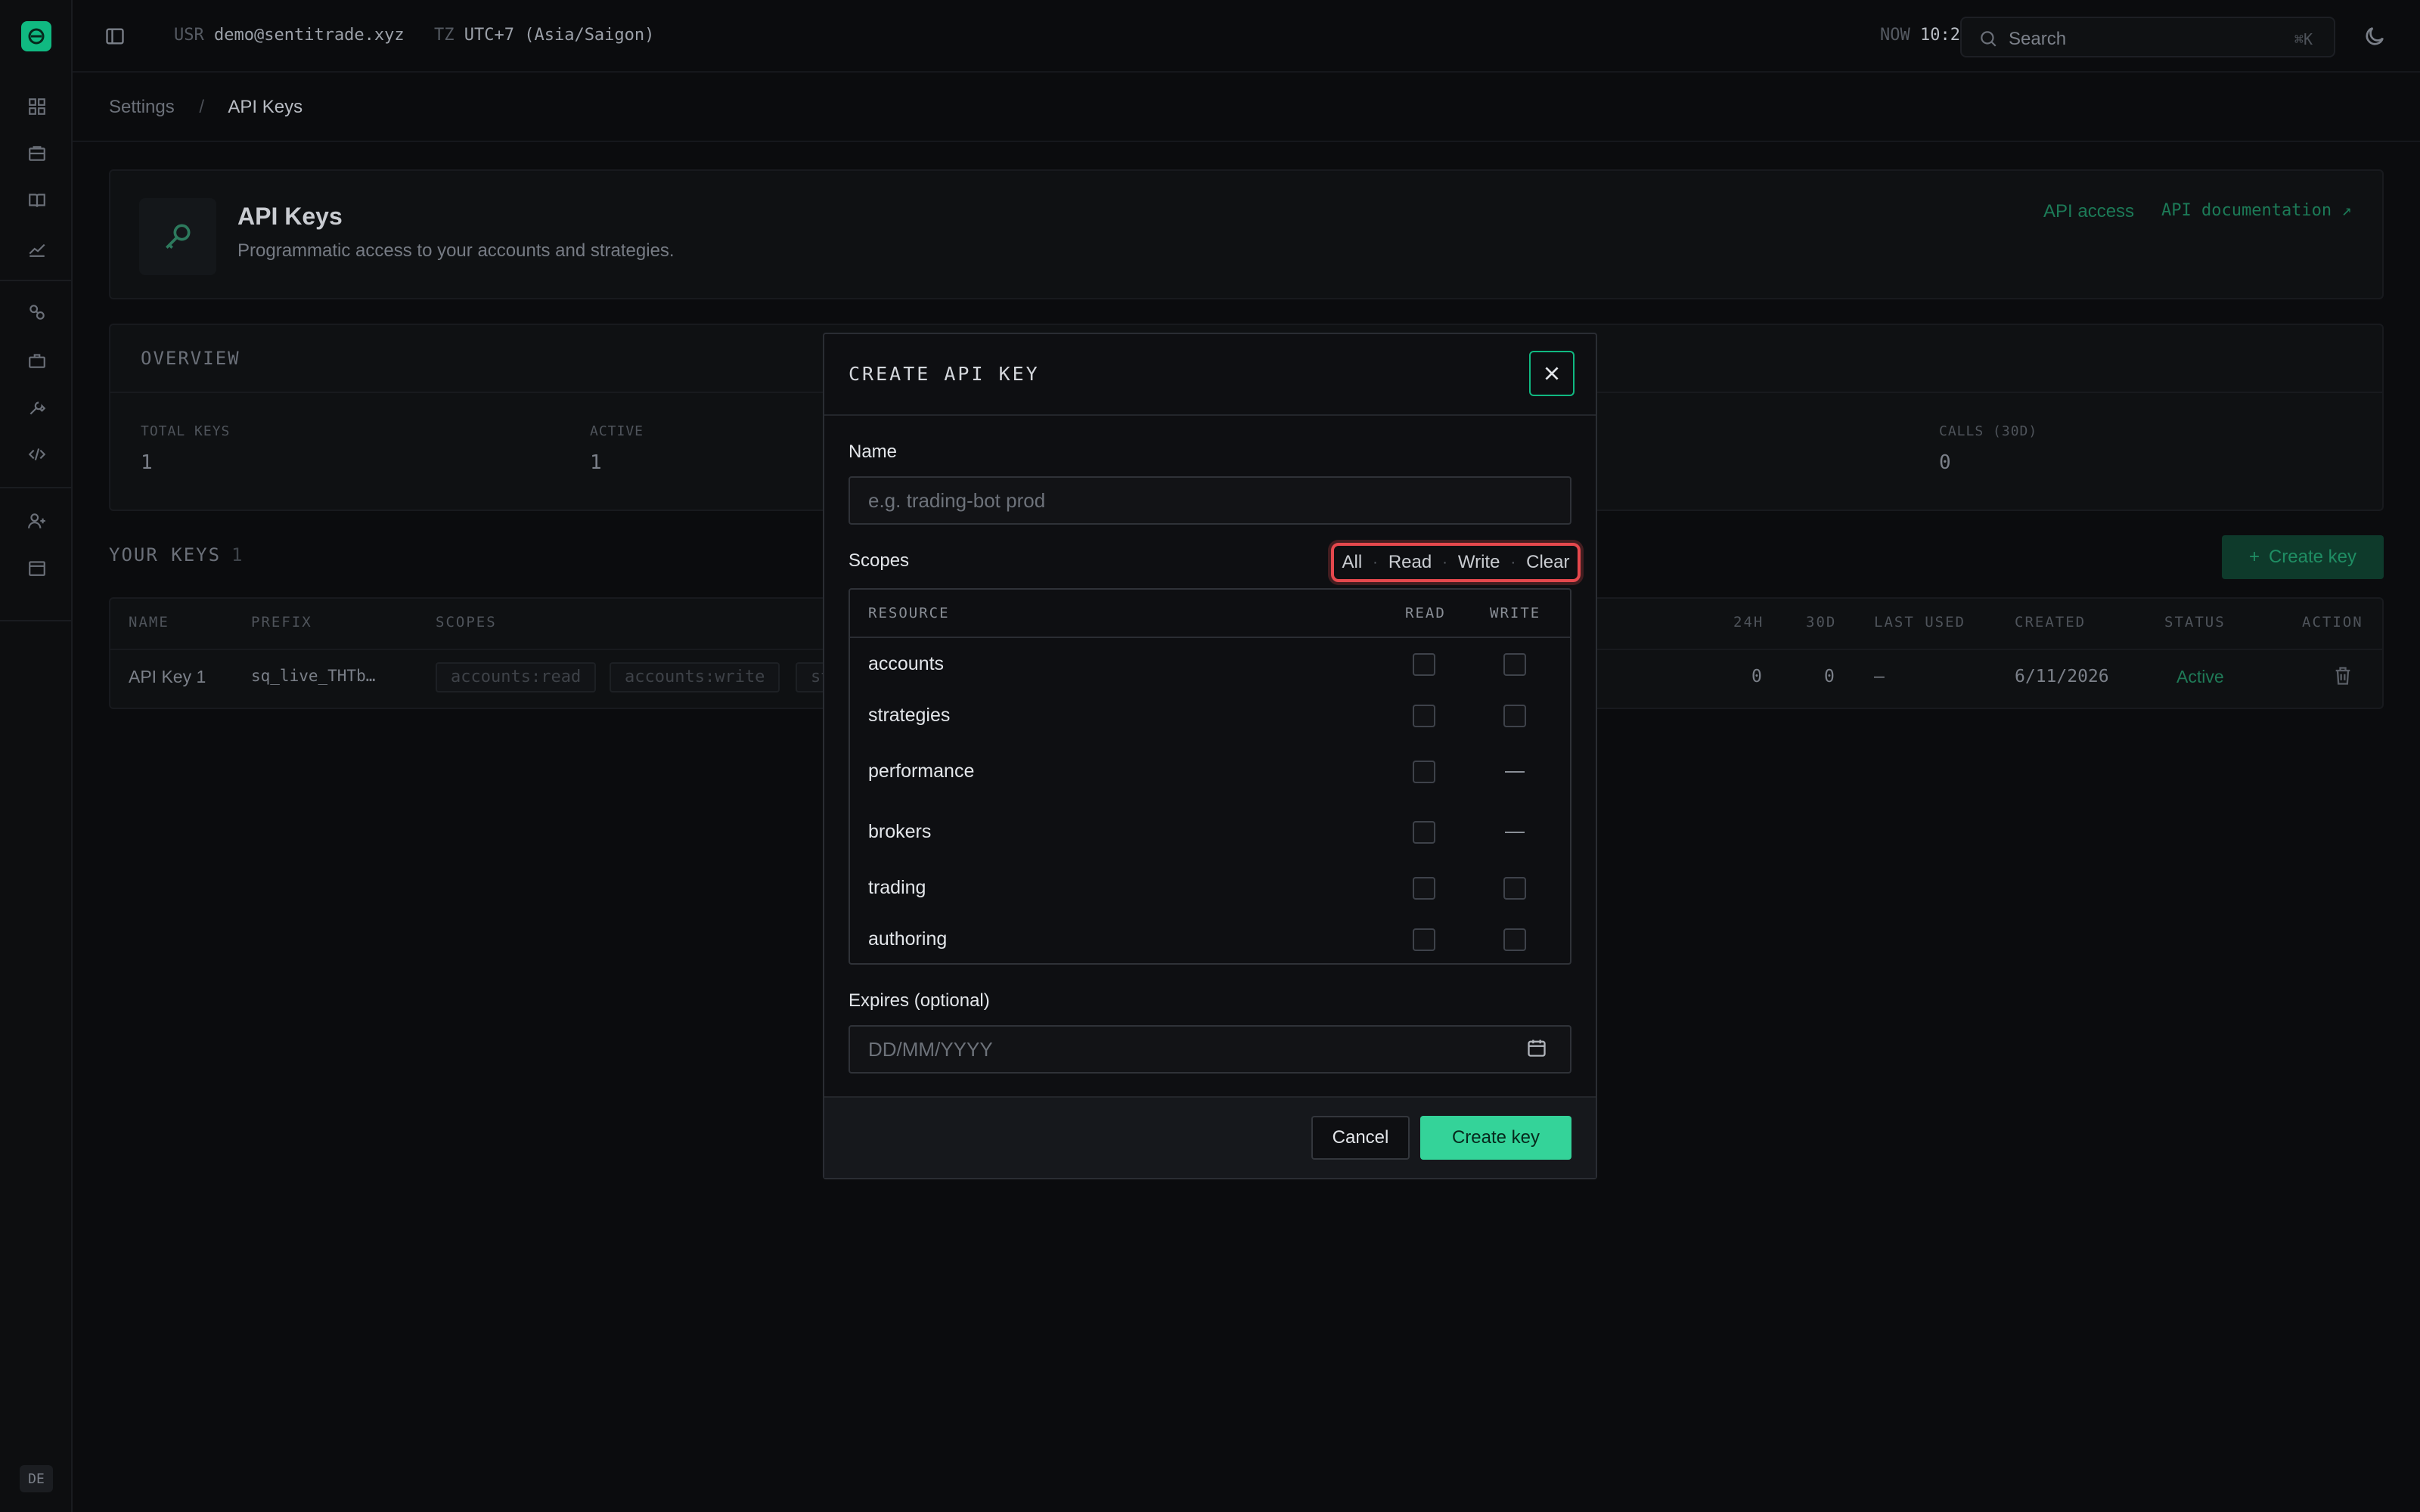 Image resolution: width=2420 pixels, height=1512 pixels. I want to click on search-icon, so click(1988, 39).